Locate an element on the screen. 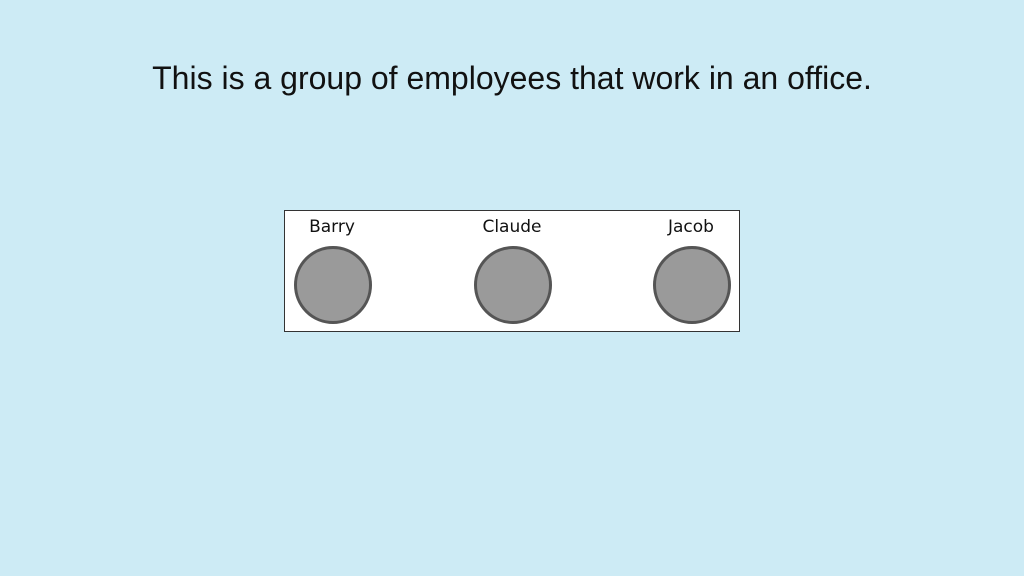 The height and width of the screenshot is (576, 1024). employee-name: Claude is located at coordinates (512, 227).